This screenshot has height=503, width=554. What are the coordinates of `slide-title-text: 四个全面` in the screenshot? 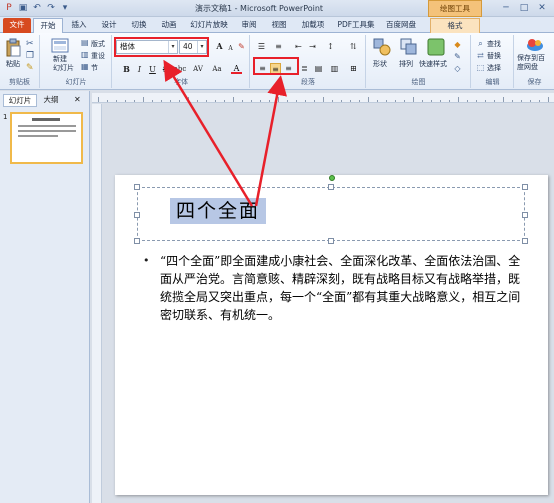 It's located at (218, 211).